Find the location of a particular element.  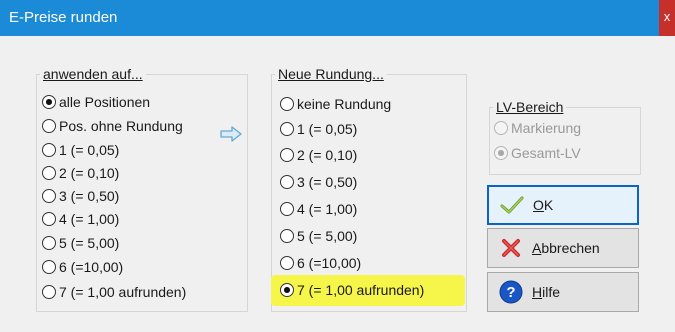

new-option-1: 1 (= 0,05) is located at coordinates (318, 129).